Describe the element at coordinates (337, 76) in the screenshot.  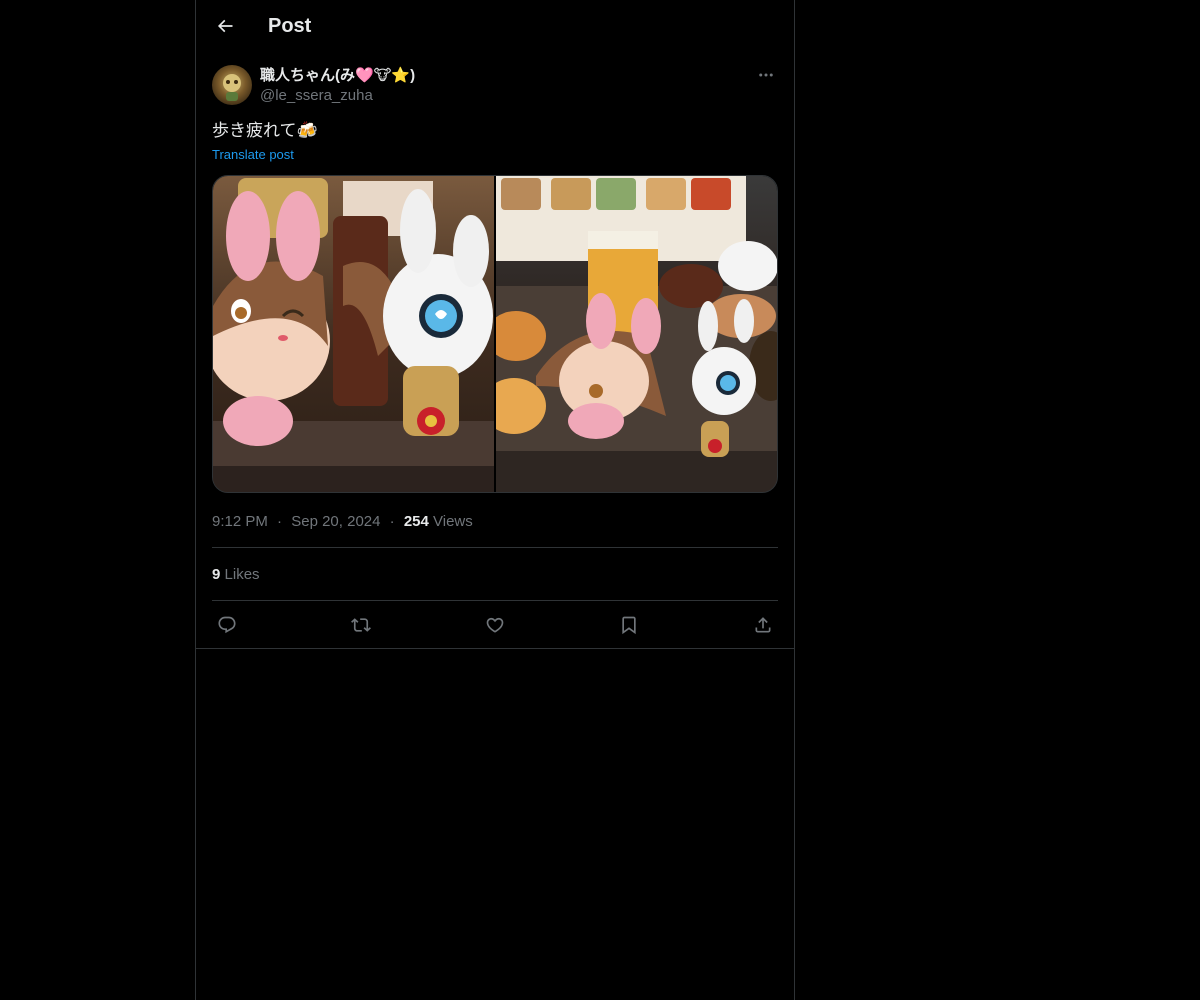
I see `author-display-name: 職人ちゃん(み🩷🐮⭐️)` at that location.